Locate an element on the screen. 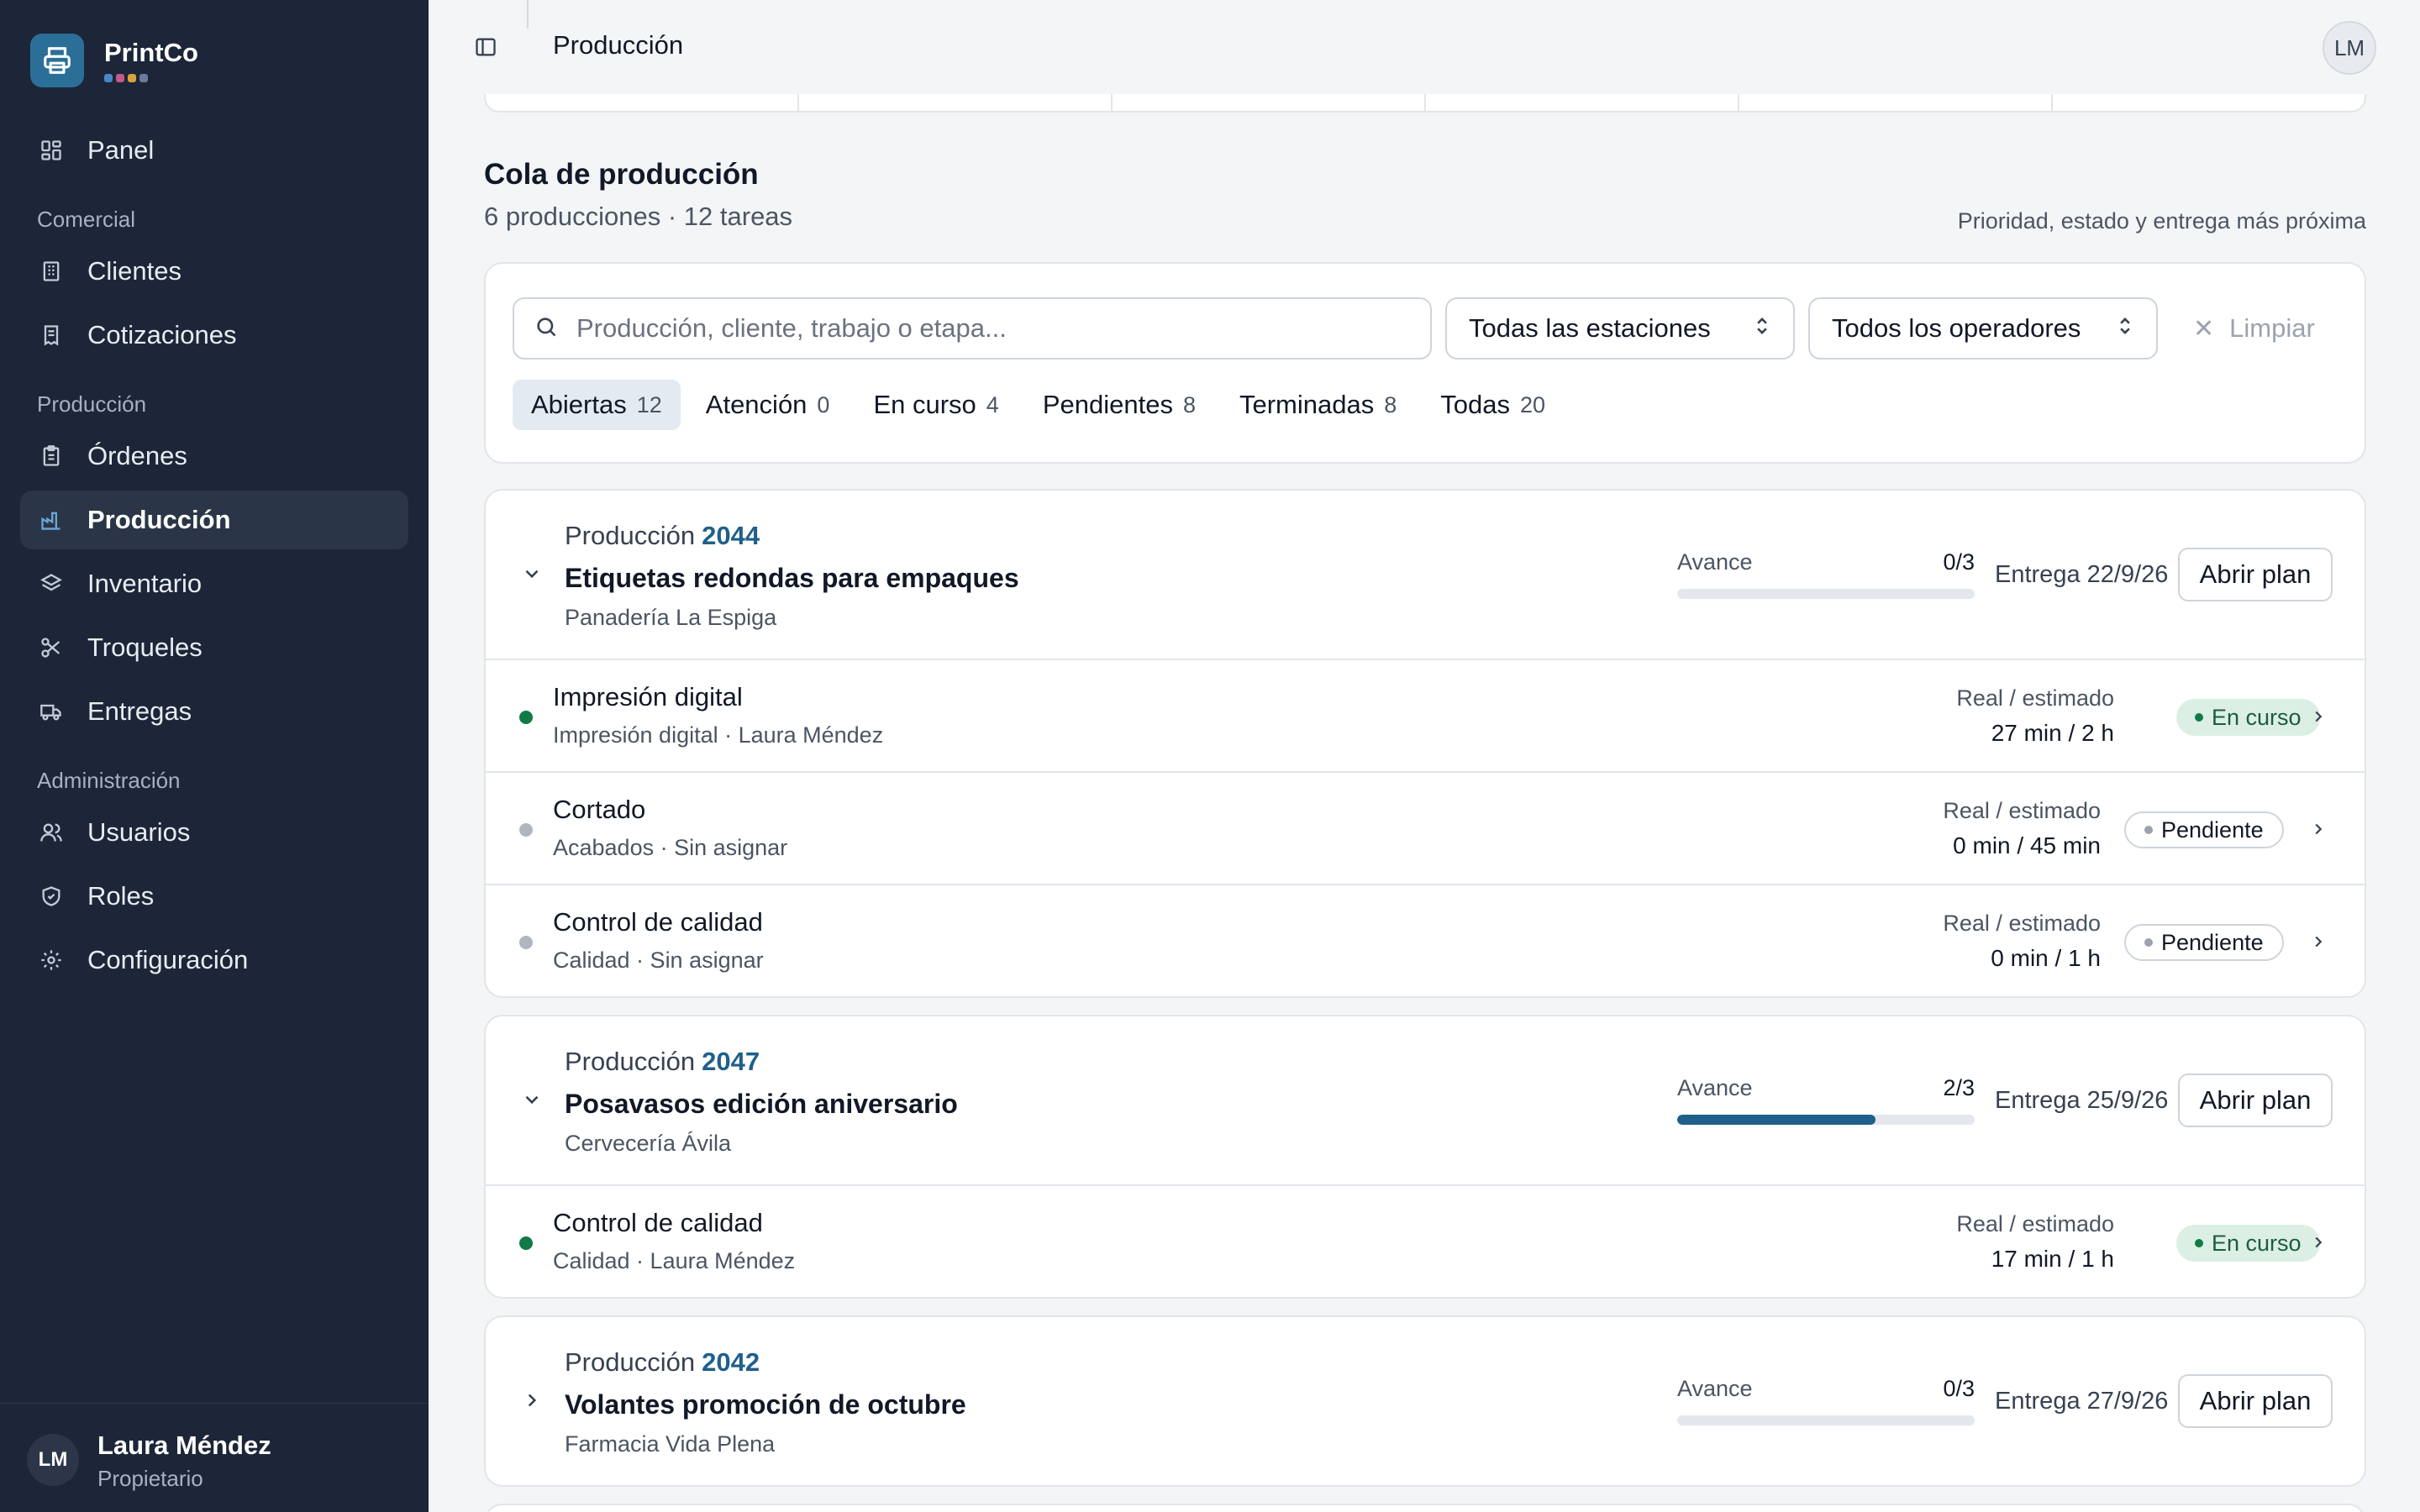  sidebar-item-roles: Roles is located at coordinates (214, 896).